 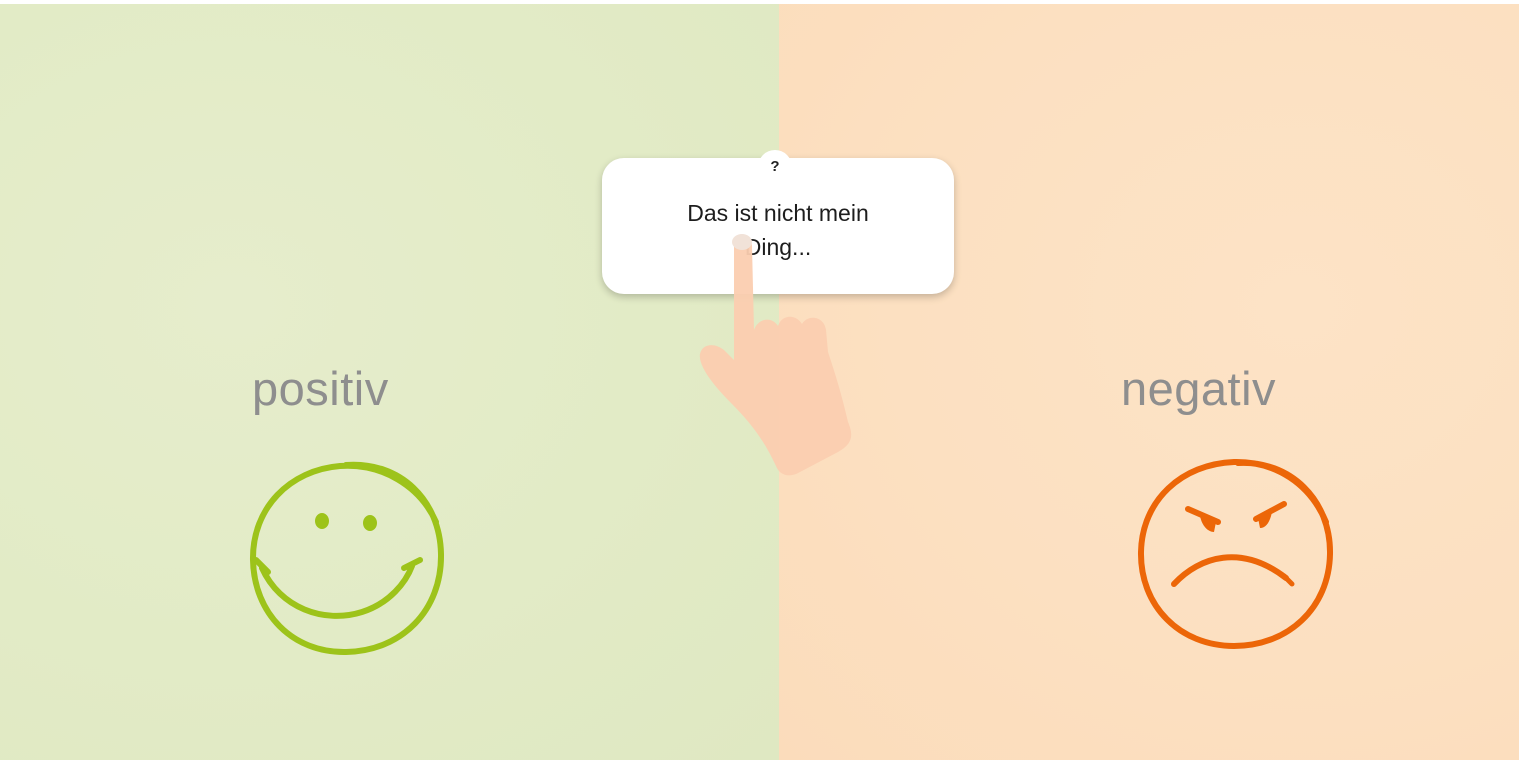 I want to click on smiley-happy-icon, so click(x=347, y=558).